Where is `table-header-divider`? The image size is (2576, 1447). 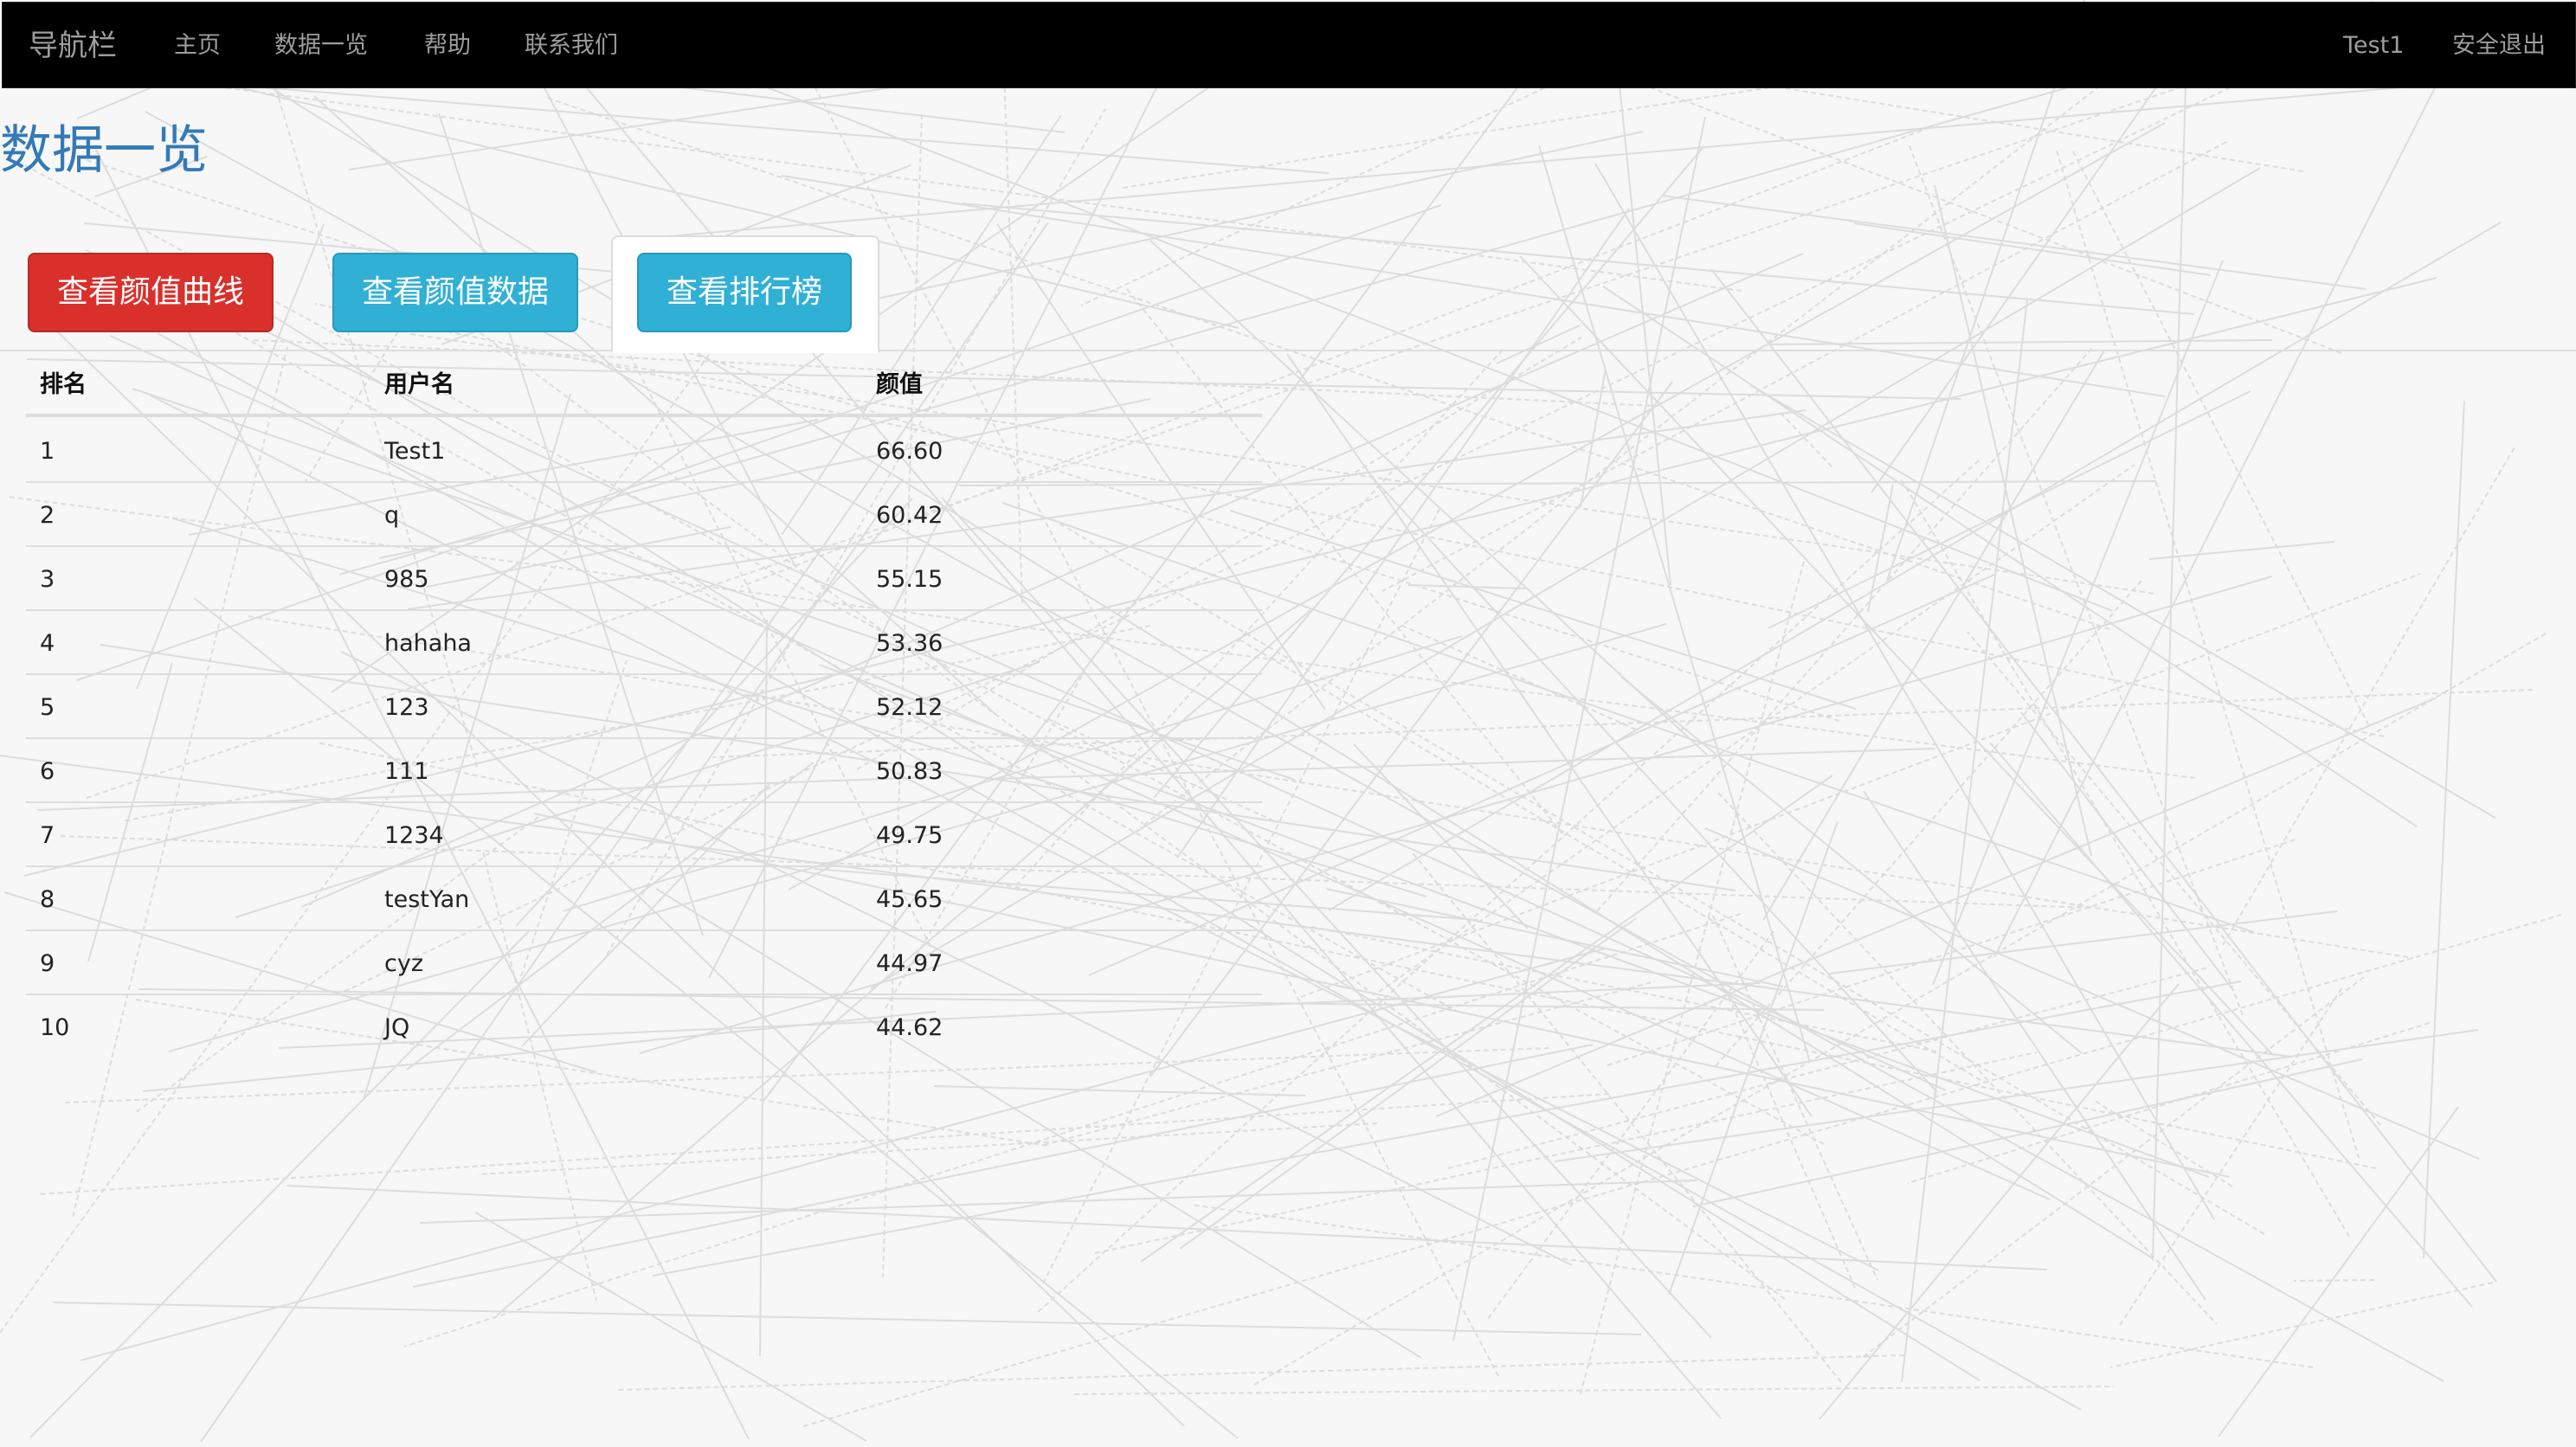 table-header-divider is located at coordinates (644, 415).